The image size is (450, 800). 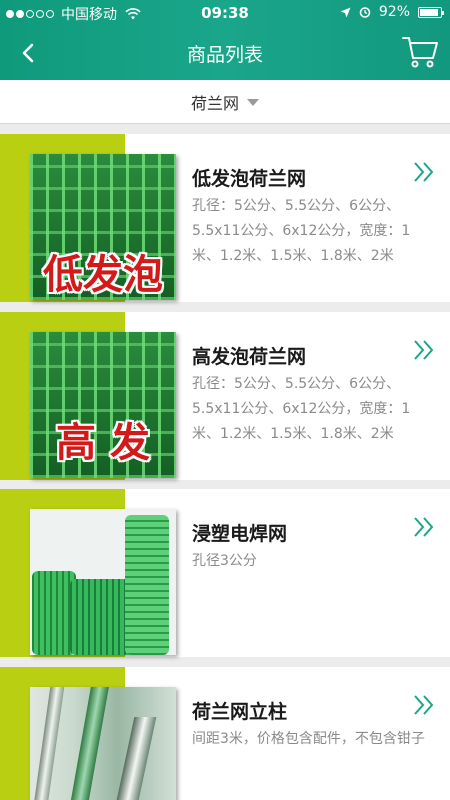 I want to click on green-mesh-image: 高 发, so click(x=103, y=405).